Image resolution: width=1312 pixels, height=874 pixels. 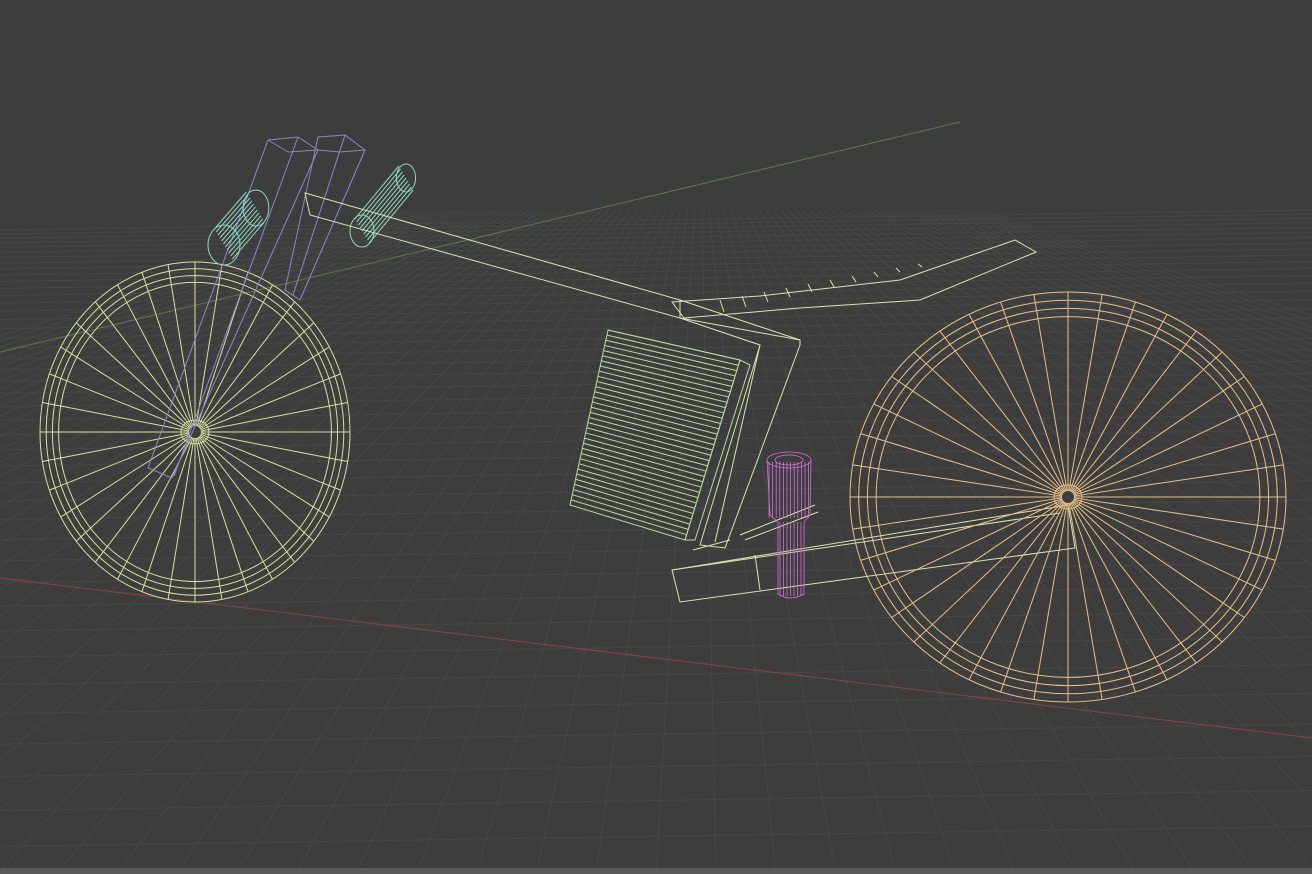 I want to click on pedal-crank, so click(x=789, y=525).